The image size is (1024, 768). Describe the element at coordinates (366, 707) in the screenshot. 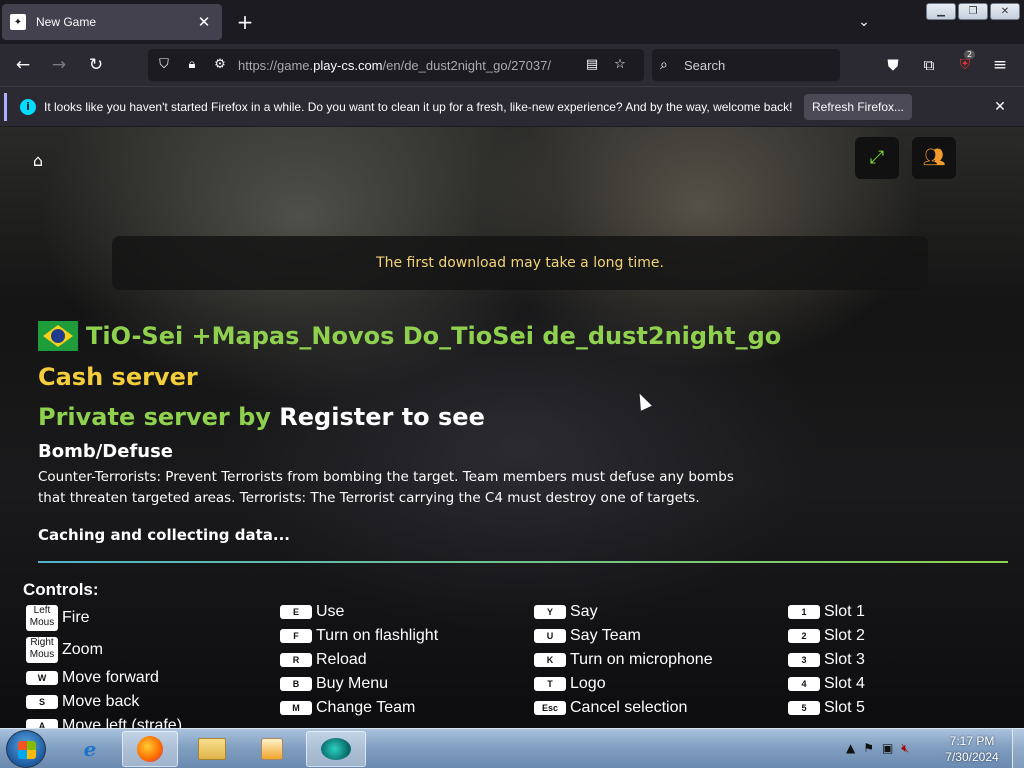

I see `control-label: Change Team` at that location.